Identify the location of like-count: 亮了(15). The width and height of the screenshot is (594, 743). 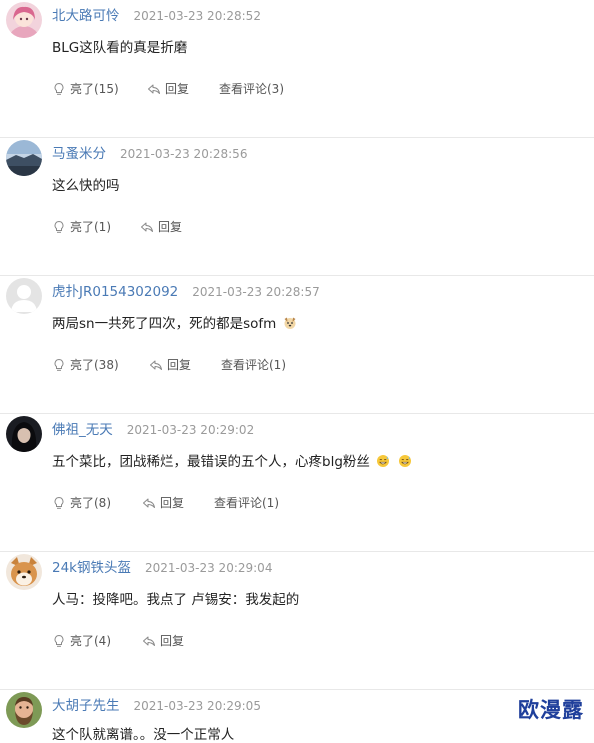
(94, 89).